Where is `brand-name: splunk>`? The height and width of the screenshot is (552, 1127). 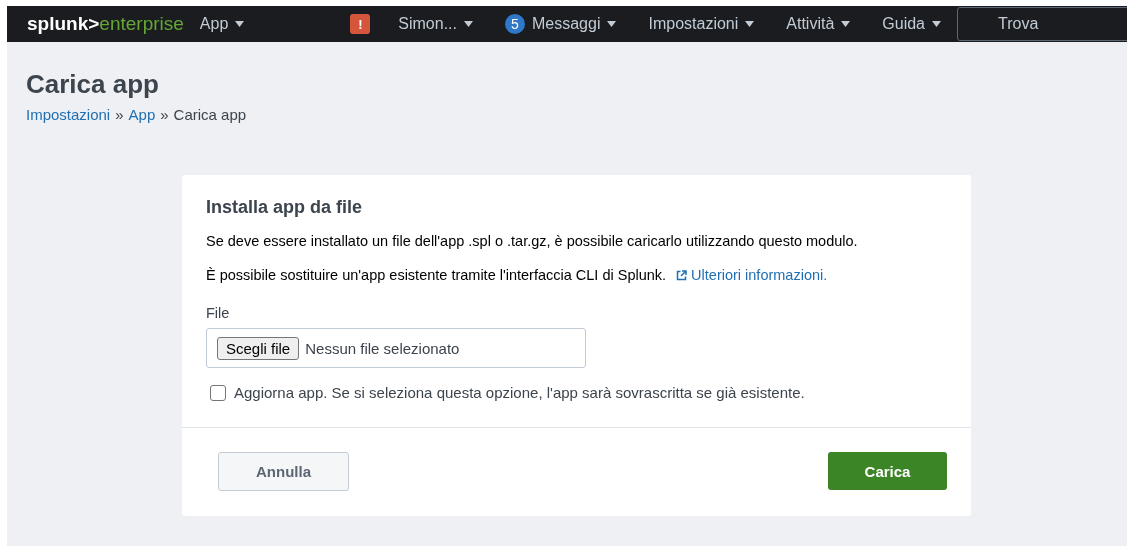
brand-name: splunk> is located at coordinates (63, 23).